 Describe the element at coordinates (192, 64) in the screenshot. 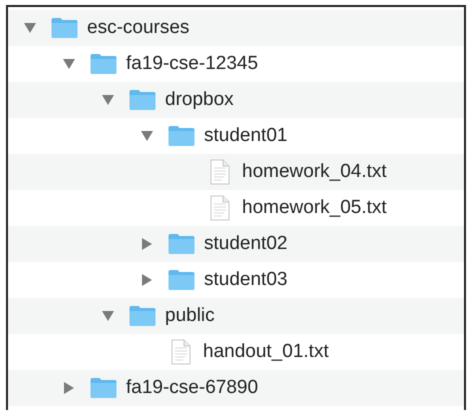

I see `item-name: fa19-cse-12345` at that location.